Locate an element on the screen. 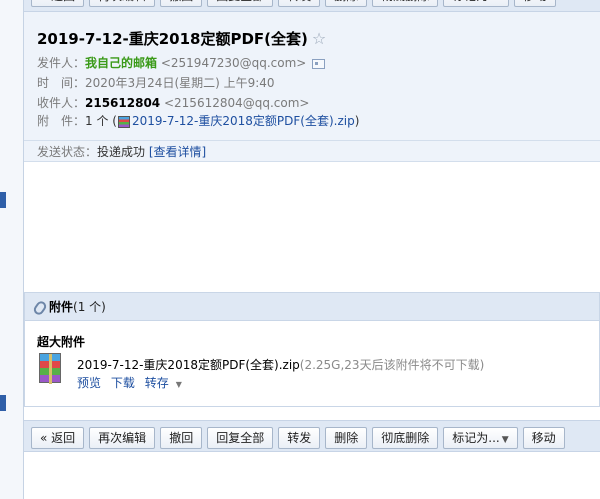 This screenshot has height=499, width=600. file-name-text: 2019-7-12-重庆2018定额PDF(全套).zip is located at coordinates (188, 365).